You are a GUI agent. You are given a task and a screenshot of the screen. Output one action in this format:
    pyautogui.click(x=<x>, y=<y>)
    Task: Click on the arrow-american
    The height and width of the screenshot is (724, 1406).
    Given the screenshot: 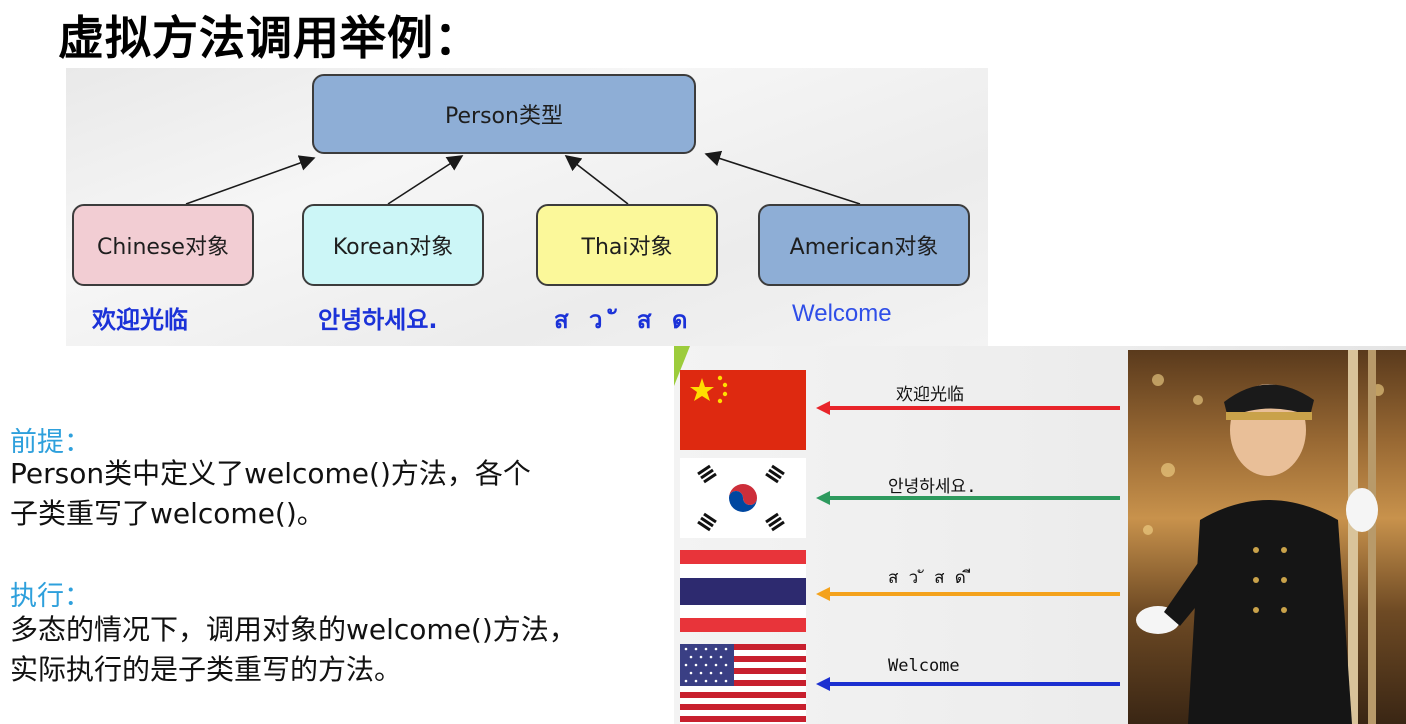 What is the action you would take?
    pyautogui.click(x=782, y=177)
    